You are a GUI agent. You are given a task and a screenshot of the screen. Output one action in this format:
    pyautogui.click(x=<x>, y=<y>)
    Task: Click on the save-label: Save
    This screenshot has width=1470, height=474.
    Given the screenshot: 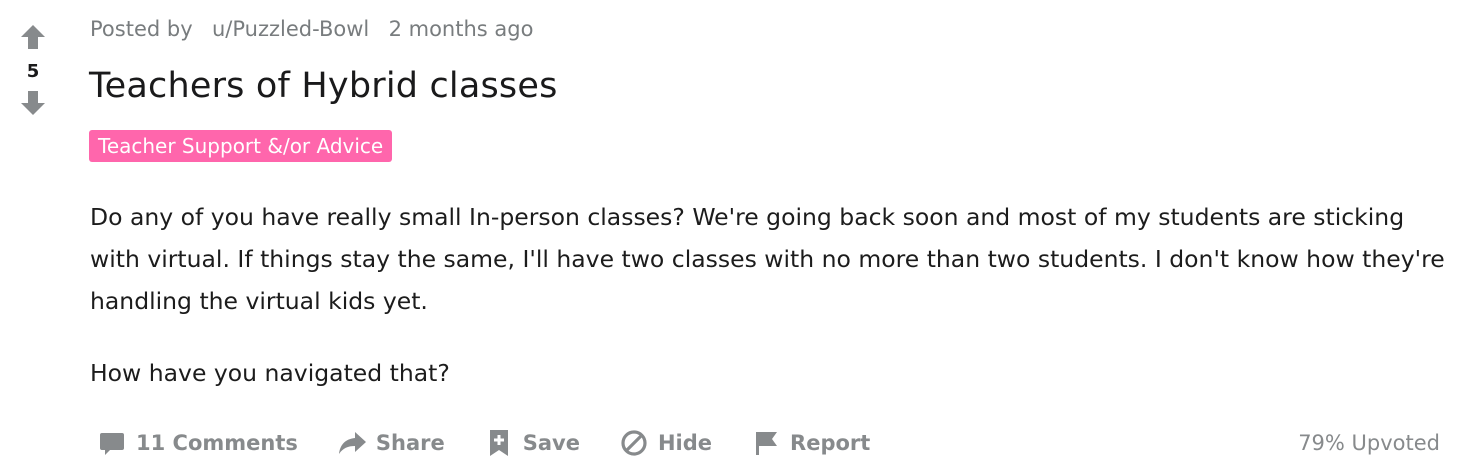 What is the action you would take?
    pyautogui.click(x=551, y=443)
    